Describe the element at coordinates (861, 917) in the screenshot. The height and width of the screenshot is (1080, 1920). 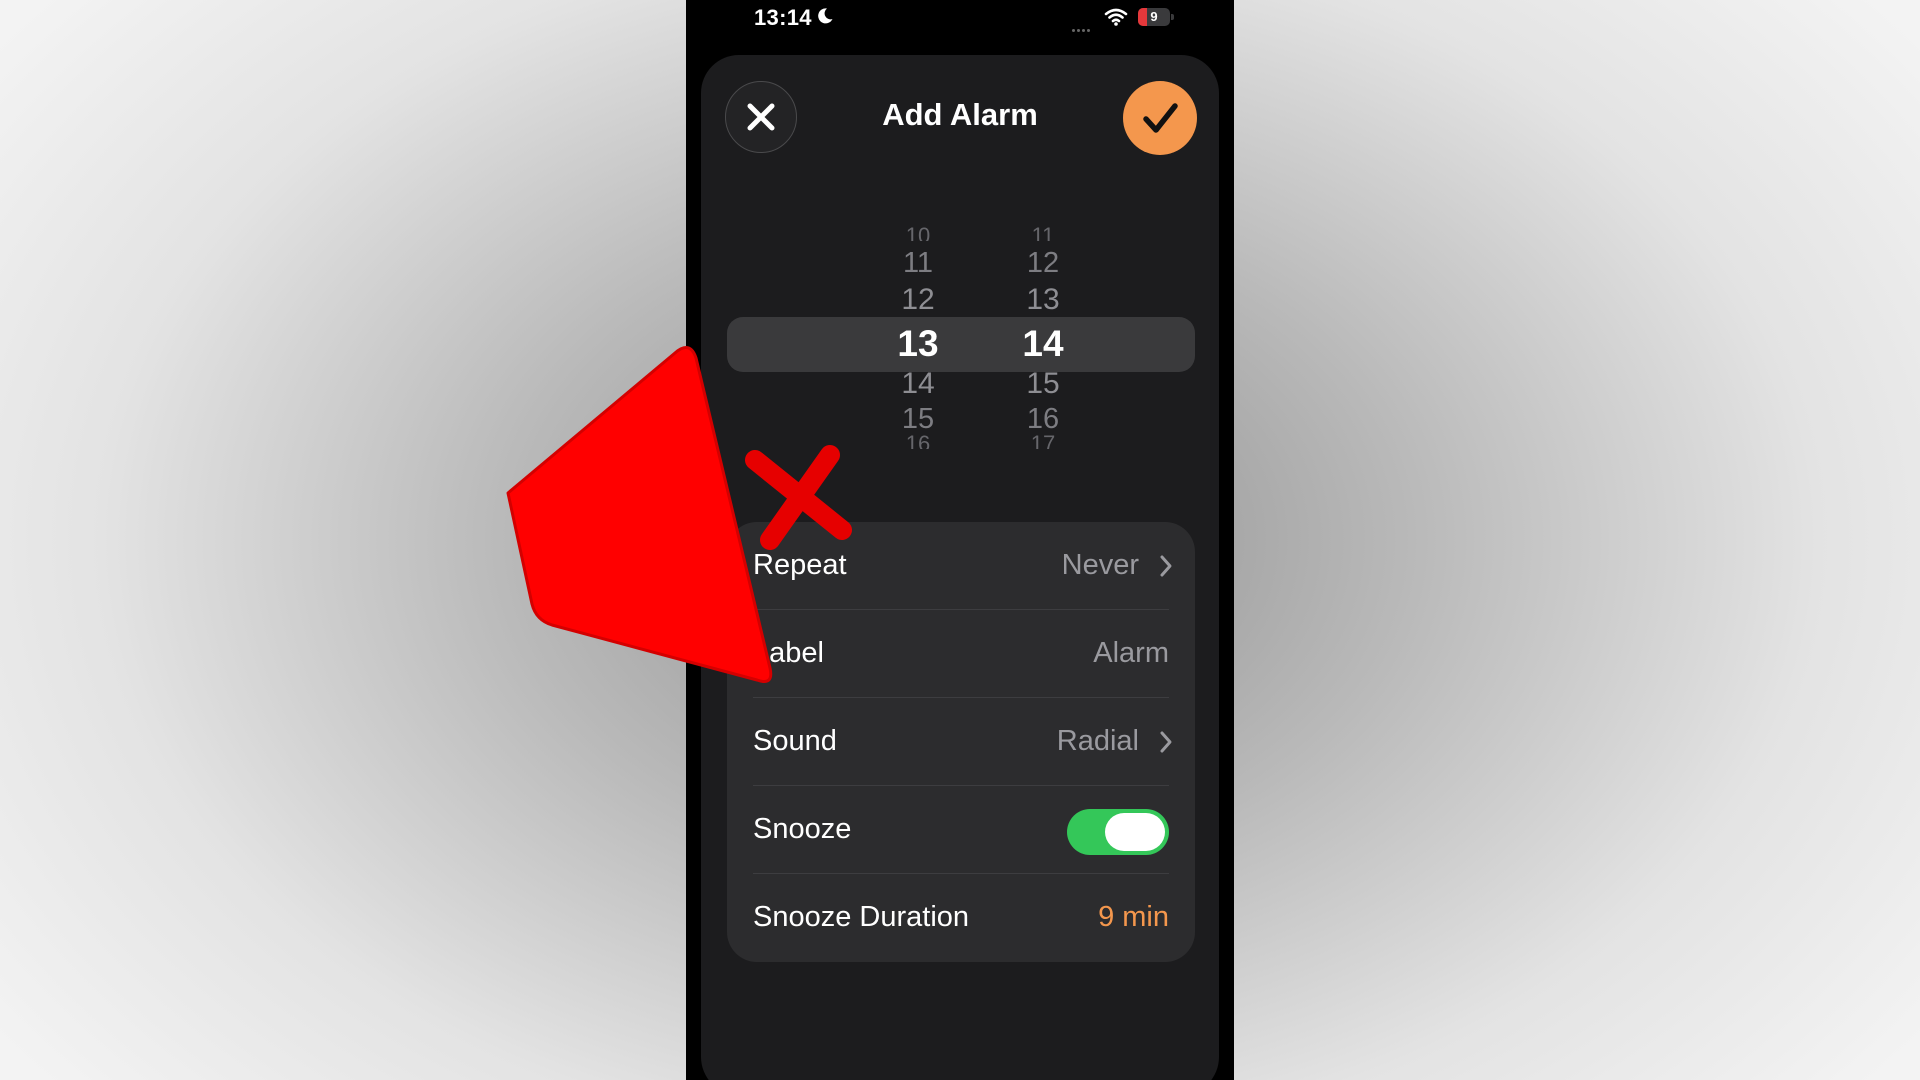
I see `snooze-duration-label: Snooze Duration` at that location.